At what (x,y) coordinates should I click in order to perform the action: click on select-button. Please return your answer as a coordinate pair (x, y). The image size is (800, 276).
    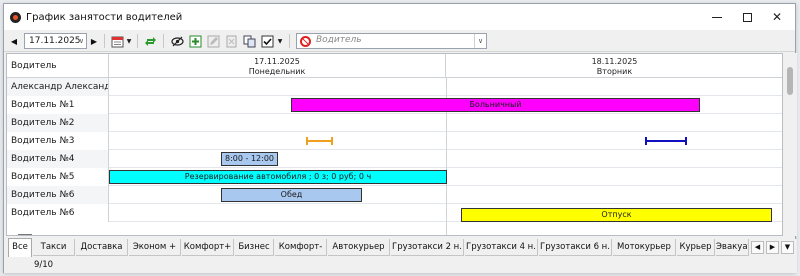
    Looking at the image, I should click on (267, 41).